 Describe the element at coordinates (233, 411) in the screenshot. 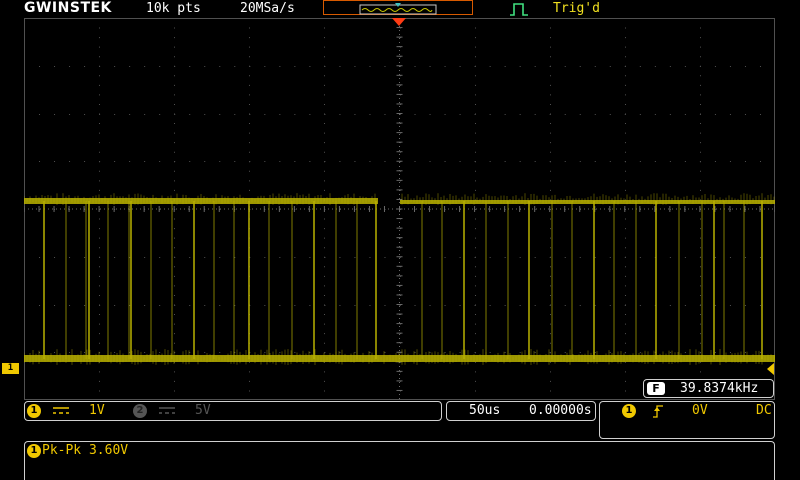

I see `channel-status-panel: 1 1V 2 5V` at that location.